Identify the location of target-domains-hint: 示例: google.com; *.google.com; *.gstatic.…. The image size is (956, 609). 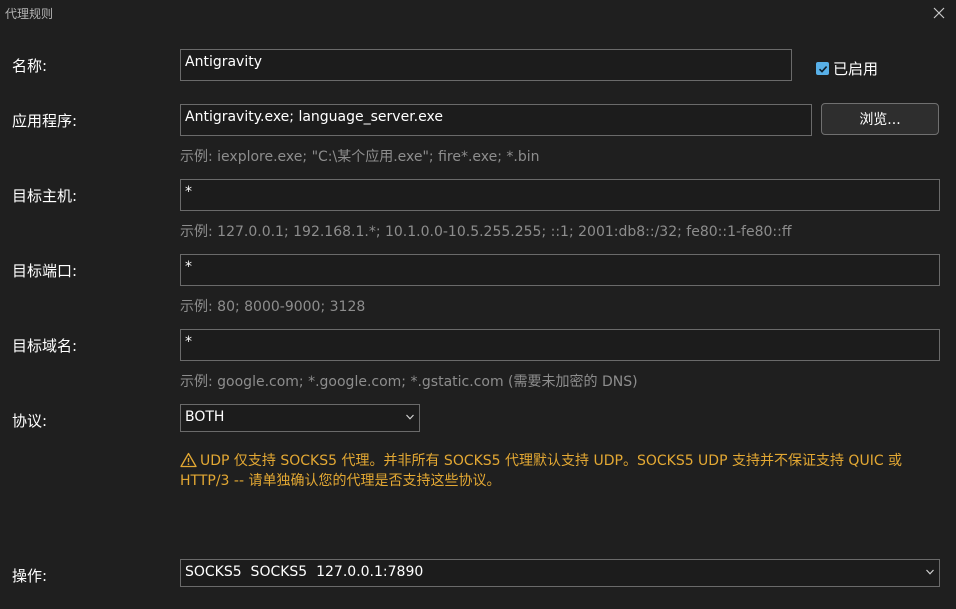
(409, 382).